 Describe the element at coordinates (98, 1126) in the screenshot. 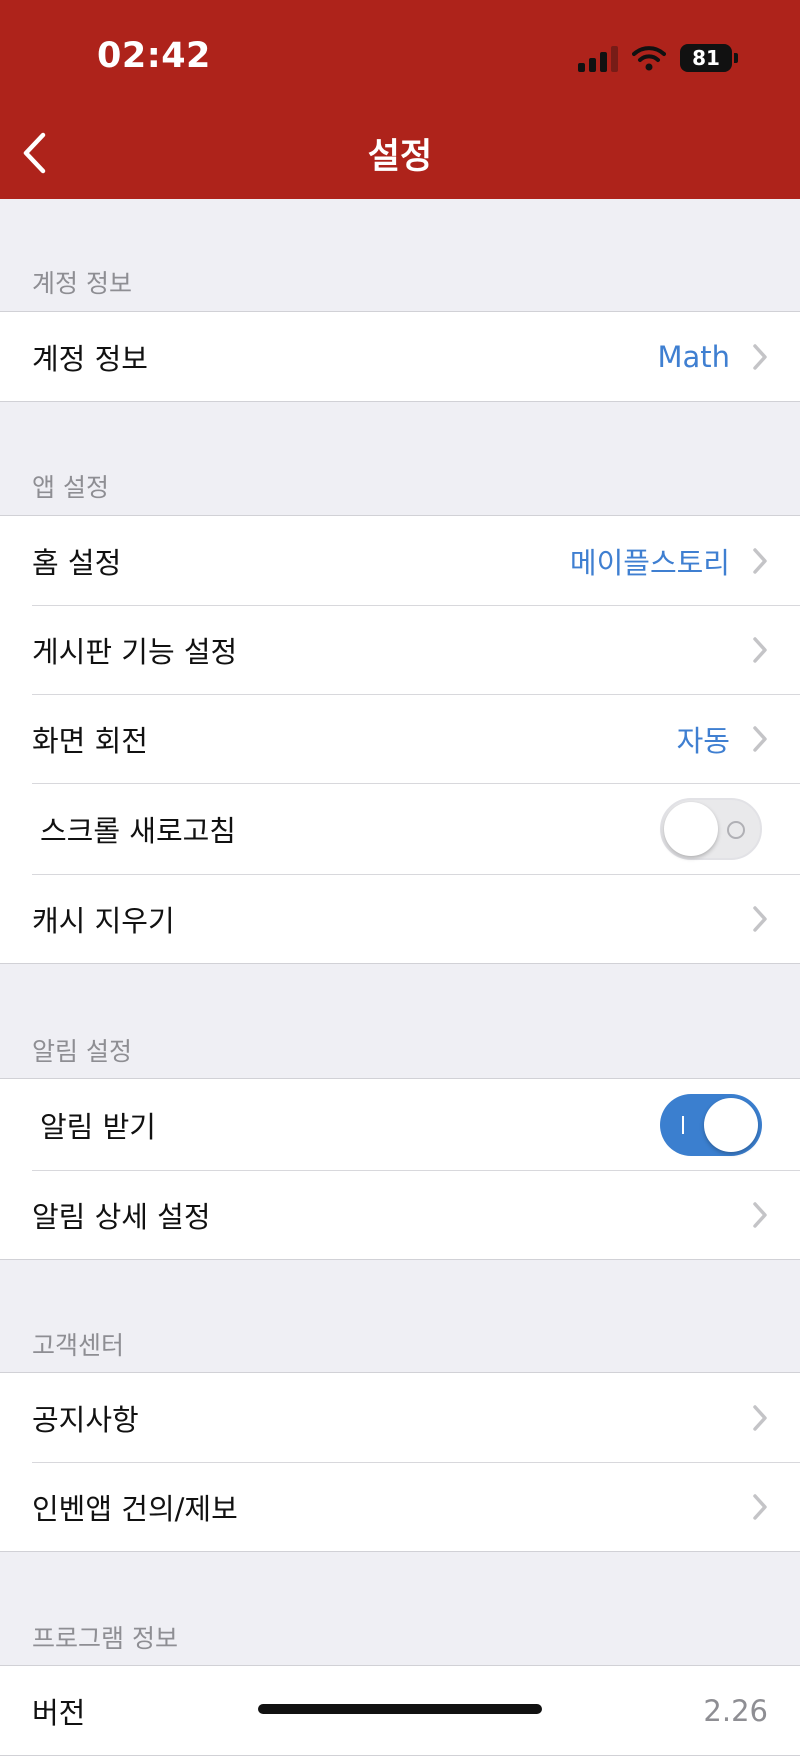

I see `receive-notifications-label: 알림 받기` at that location.